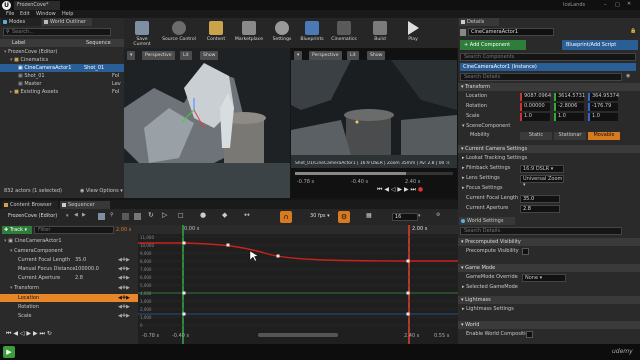 The width and height of the screenshot is (640, 360). I want to click on tab-world-settings: World Settings, so click(487, 221).